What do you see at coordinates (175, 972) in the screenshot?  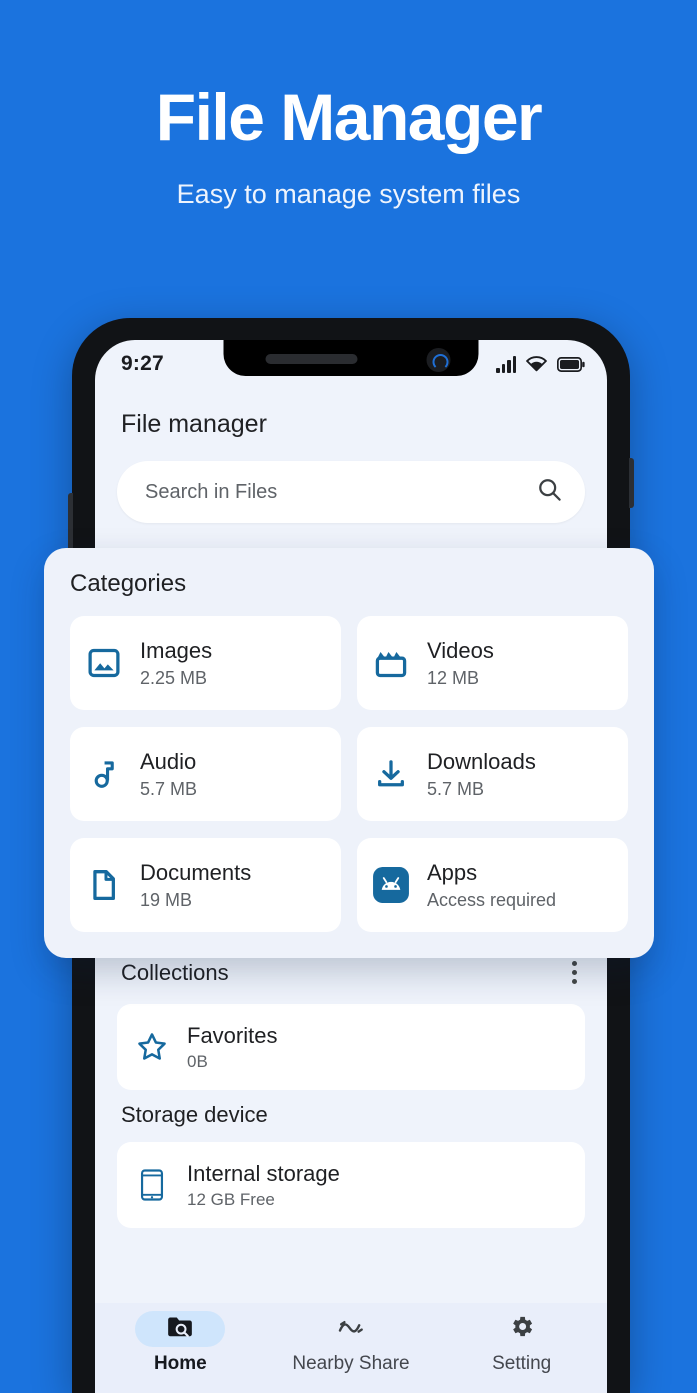 I see `collections-heading: Collections` at bounding box center [175, 972].